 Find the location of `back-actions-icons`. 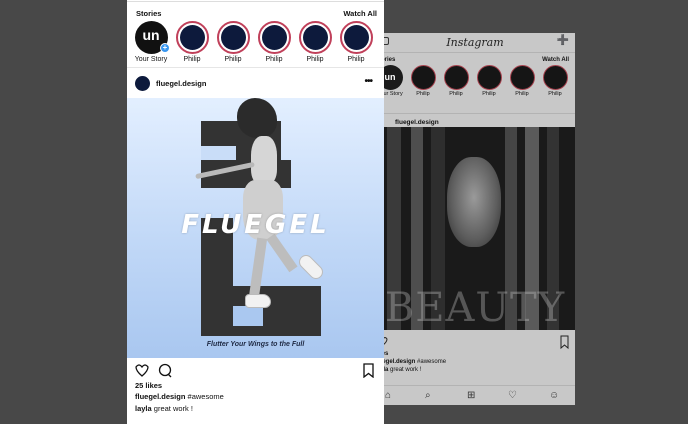

back-actions-icons is located at coordinates (473, 342).